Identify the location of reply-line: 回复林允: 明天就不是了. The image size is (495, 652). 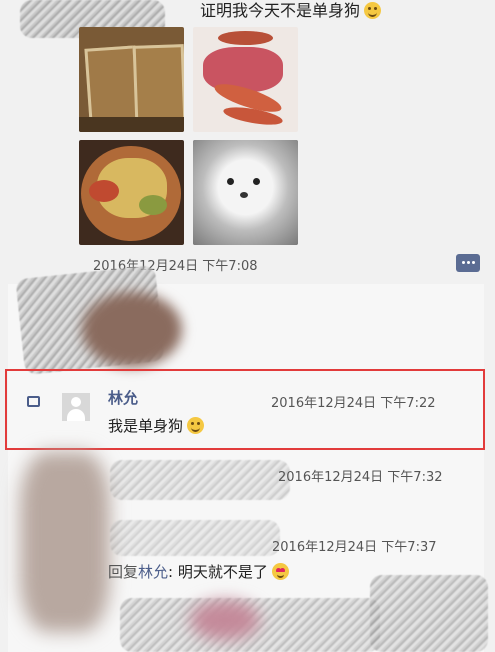
(198, 571).